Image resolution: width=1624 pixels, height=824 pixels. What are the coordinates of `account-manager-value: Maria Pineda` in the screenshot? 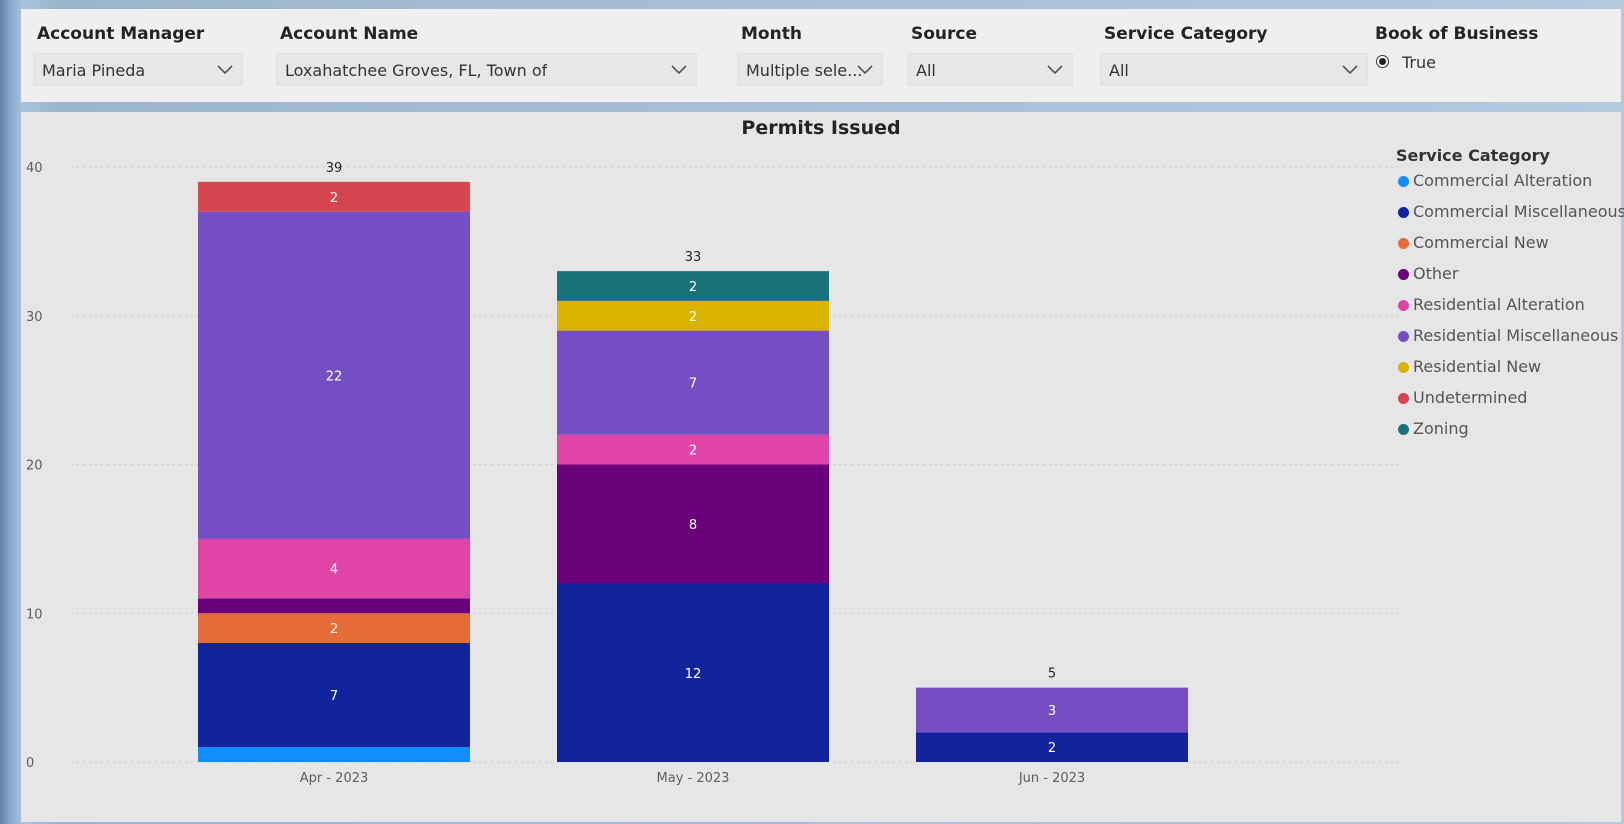 It's located at (94, 70).